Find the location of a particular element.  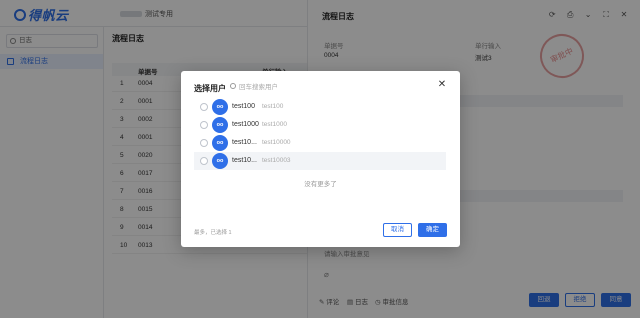

user-option: oo test10... test10003 is located at coordinates (320, 161).